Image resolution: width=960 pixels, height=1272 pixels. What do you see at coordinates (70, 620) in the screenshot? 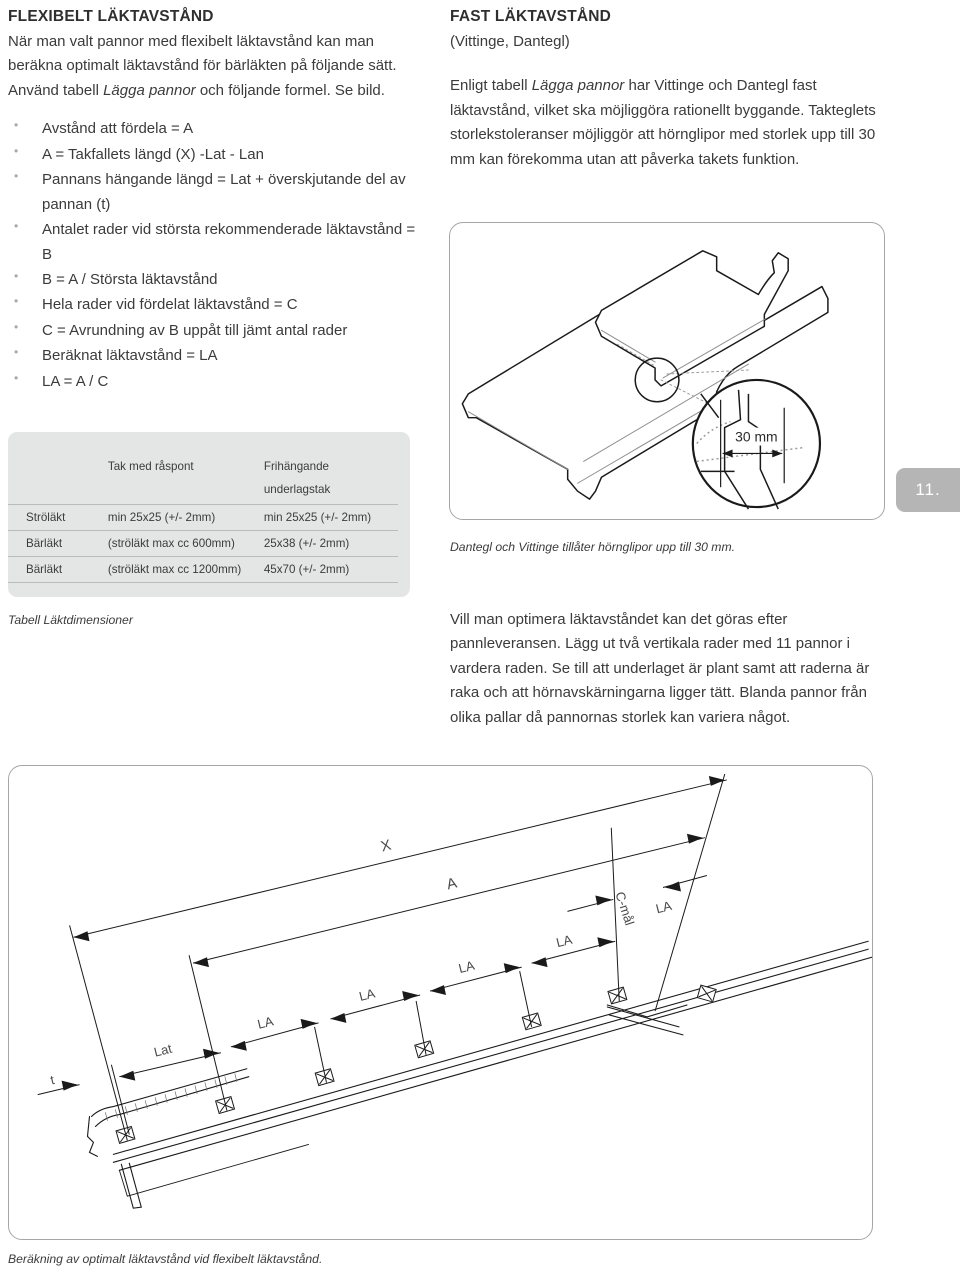
I see `table-caption: Tabell Läktdimensioner` at bounding box center [70, 620].